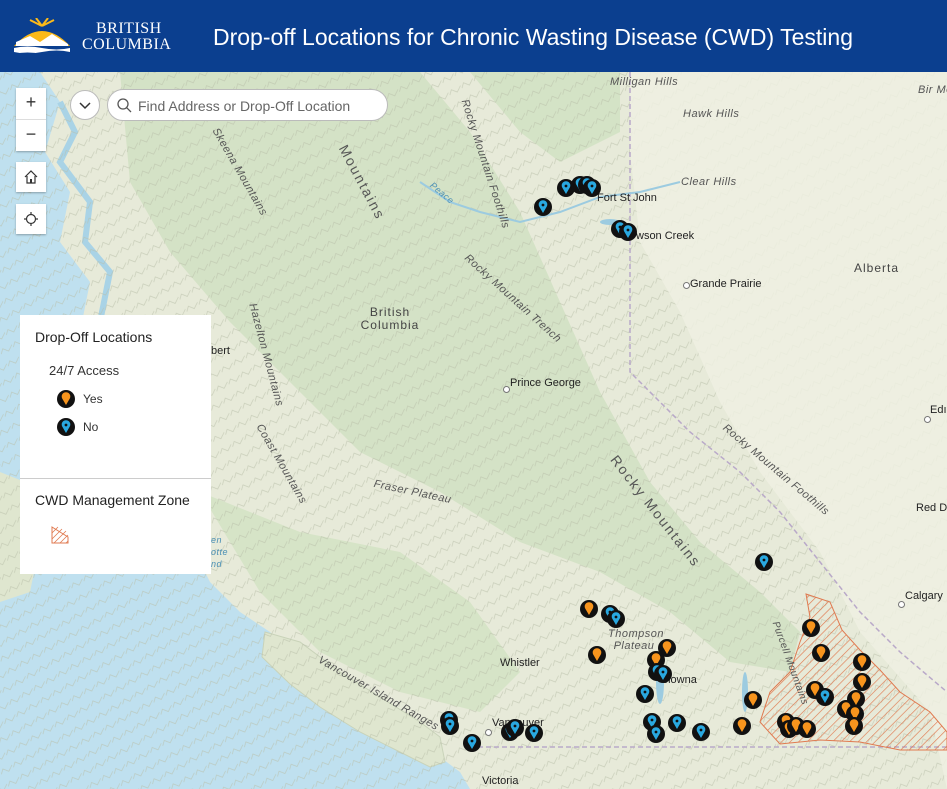 The image size is (947, 789). What do you see at coordinates (931, 508) in the screenshot?
I see `label-red-deer: Red De` at bounding box center [931, 508].